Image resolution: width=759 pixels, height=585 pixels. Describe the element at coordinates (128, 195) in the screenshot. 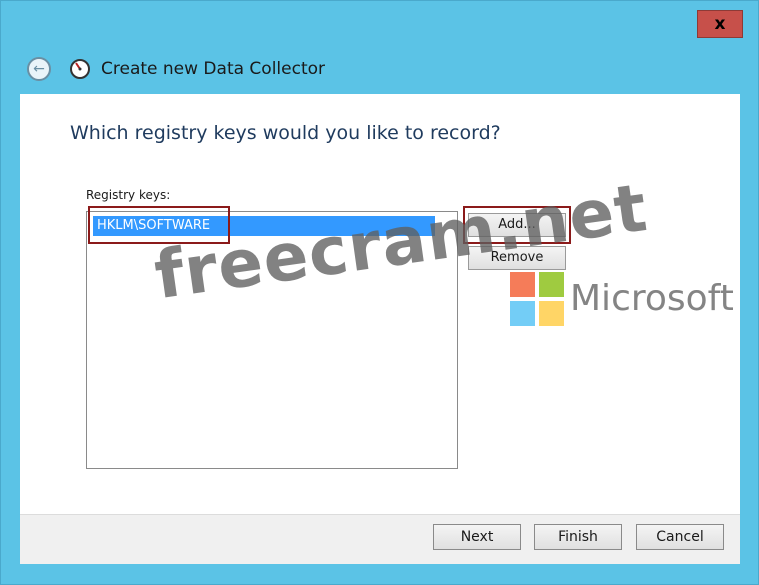

I see `registry-keys-label: Registry keys:` at that location.